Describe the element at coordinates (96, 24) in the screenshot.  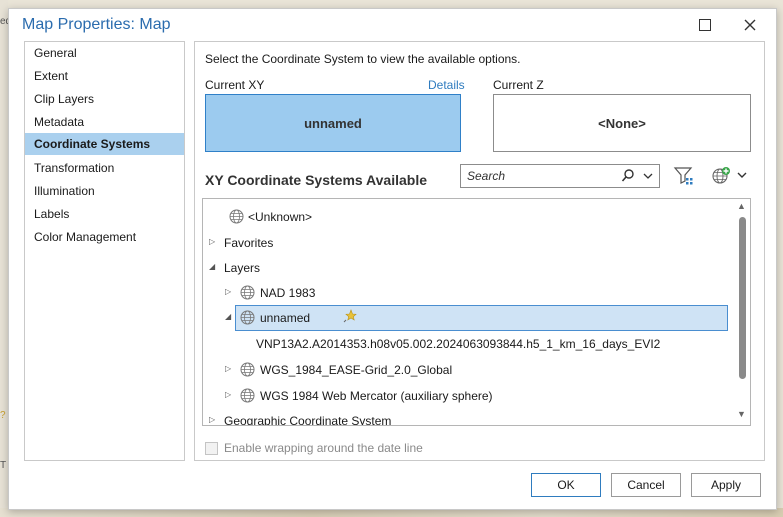
I see `dialog-title: Map Properties: Map` at that location.